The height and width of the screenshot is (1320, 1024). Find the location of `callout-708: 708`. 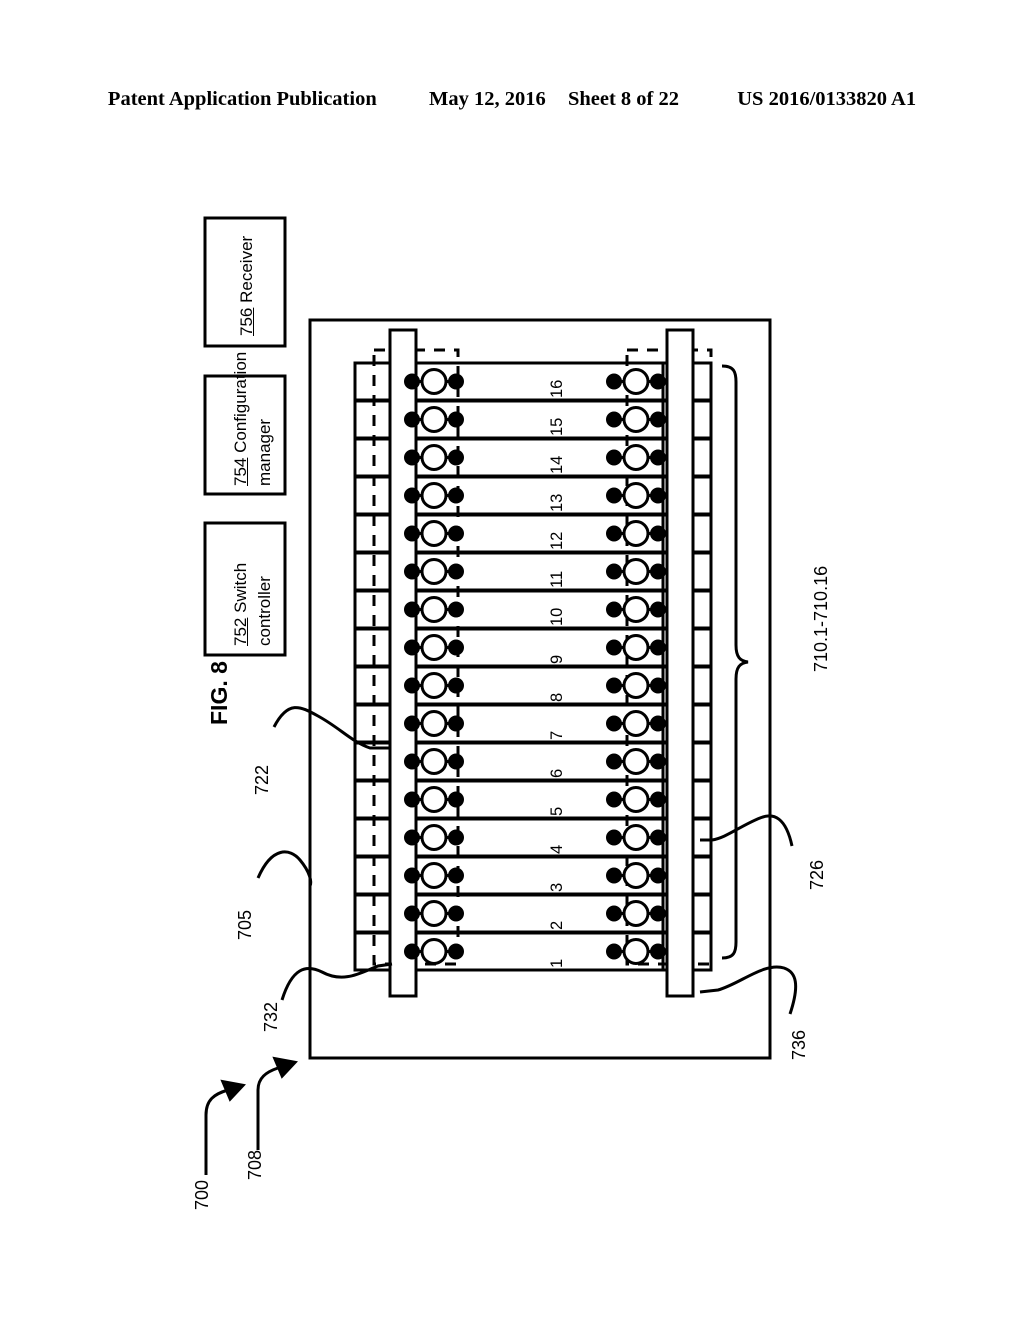

callout-708: 708 is located at coordinates (255, 1164).